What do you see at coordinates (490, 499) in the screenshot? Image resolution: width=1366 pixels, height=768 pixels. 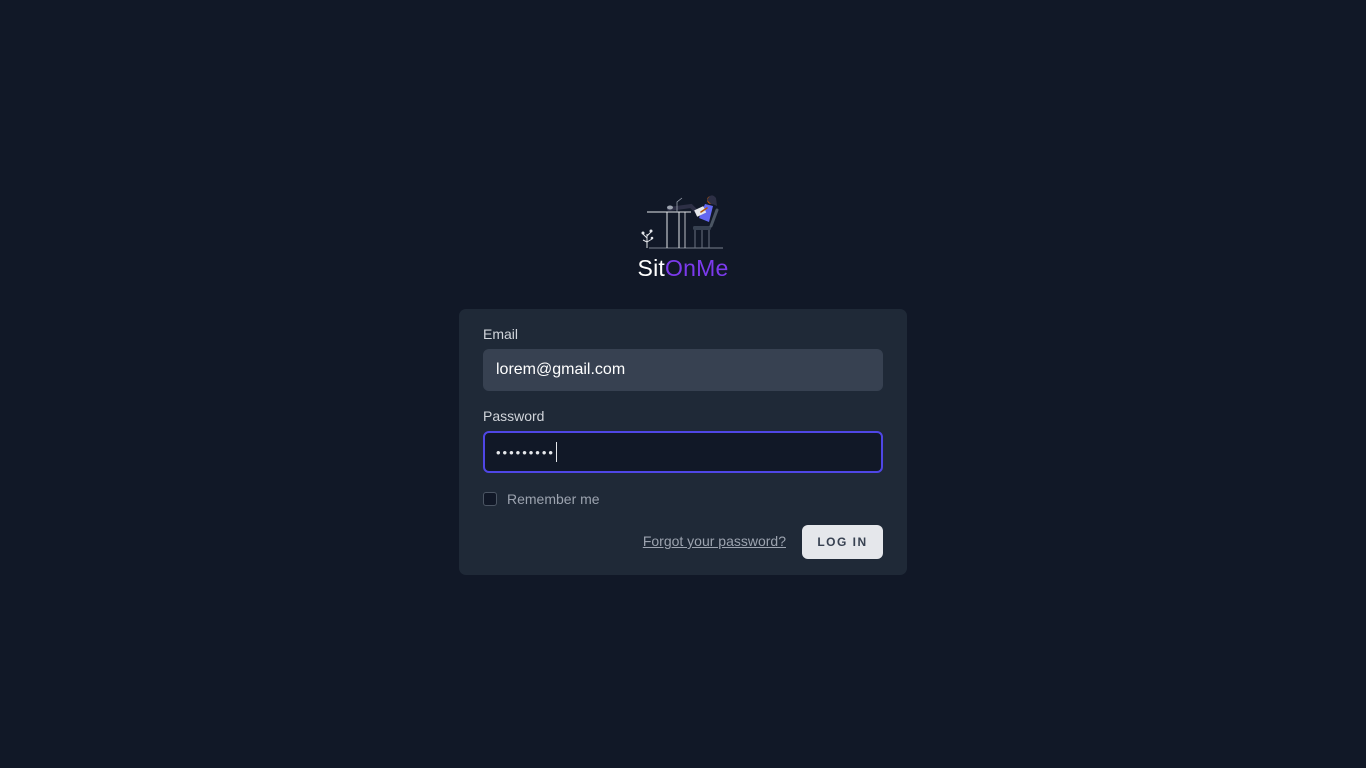 I see `remember-me-checkbox` at bounding box center [490, 499].